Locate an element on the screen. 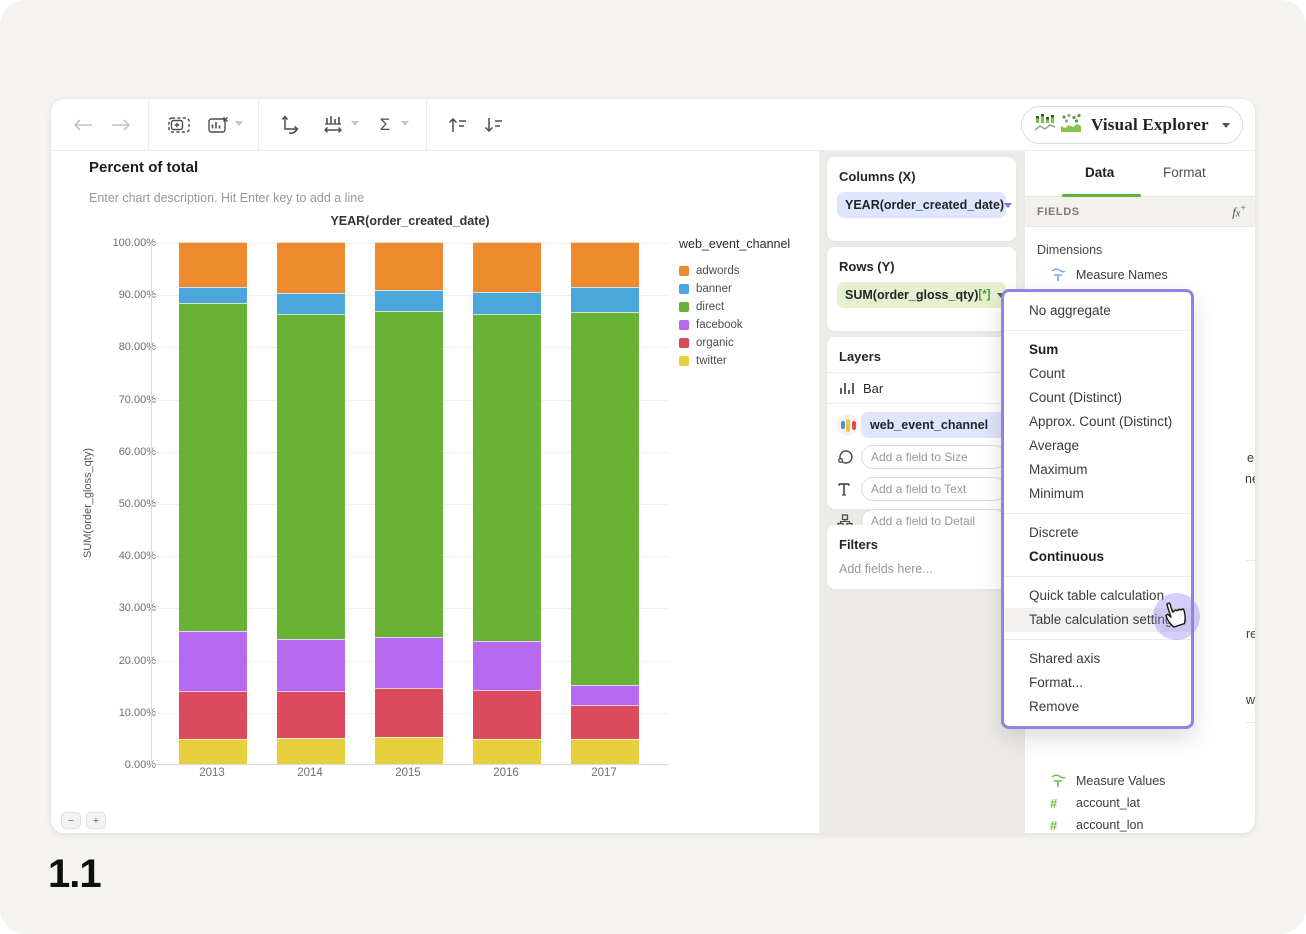 The width and height of the screenshot is (1306, 934). y-tick-label: 40.00% is located at coordinates (137, 556).